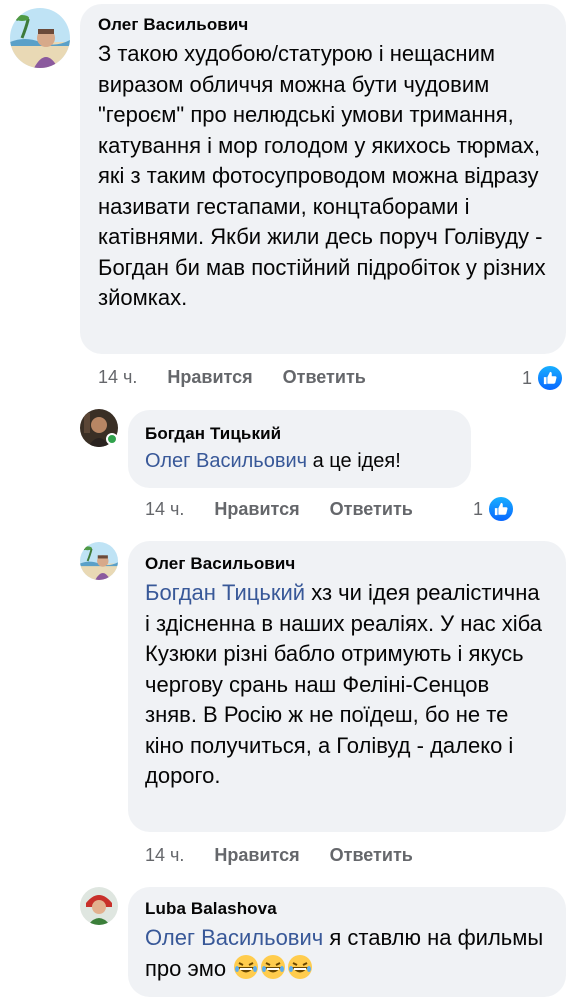 The height and width of the screenshot is (997, 576). What do you see at coordinates (112, 439) in the screenshot?
I see `online-status-indicator` at bounding box center [112, 439].